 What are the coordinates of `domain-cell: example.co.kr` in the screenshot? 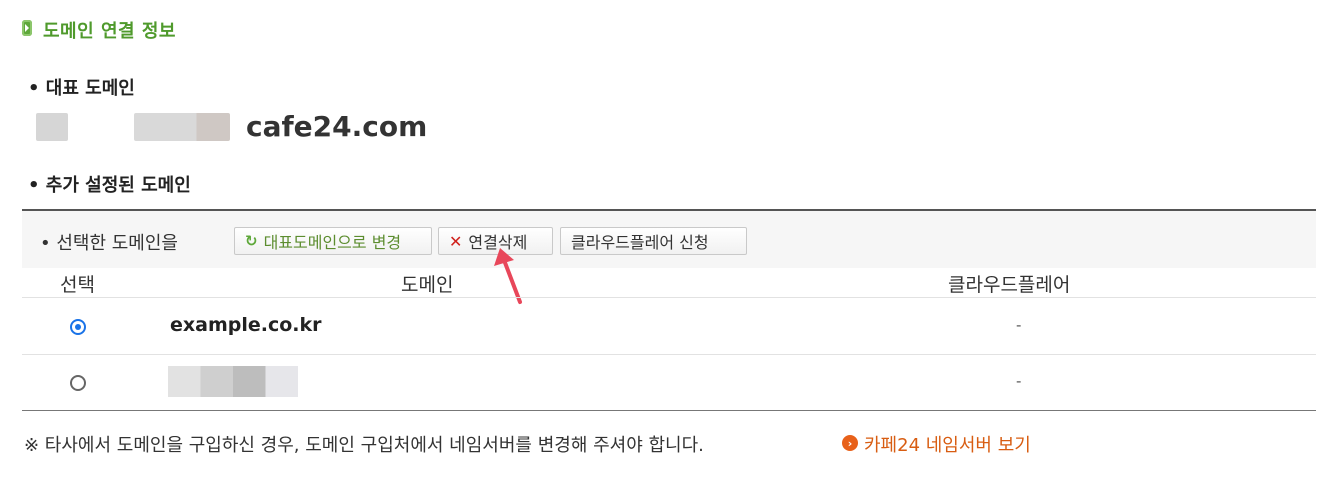 It's located at (246, 325).